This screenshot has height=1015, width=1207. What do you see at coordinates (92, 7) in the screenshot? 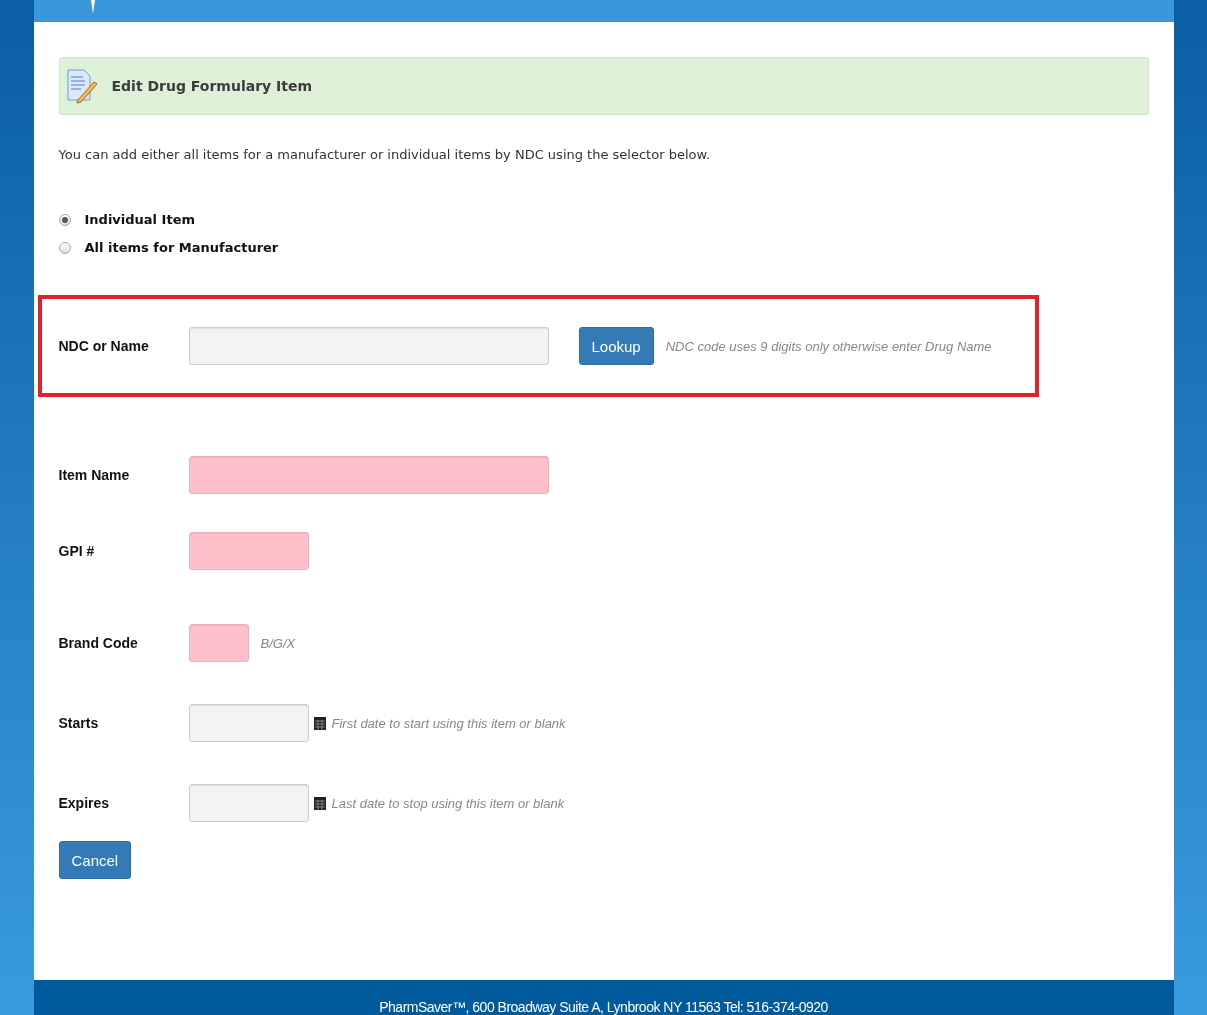
I see `pen-tip-icon` at bounding box center [92, 7].